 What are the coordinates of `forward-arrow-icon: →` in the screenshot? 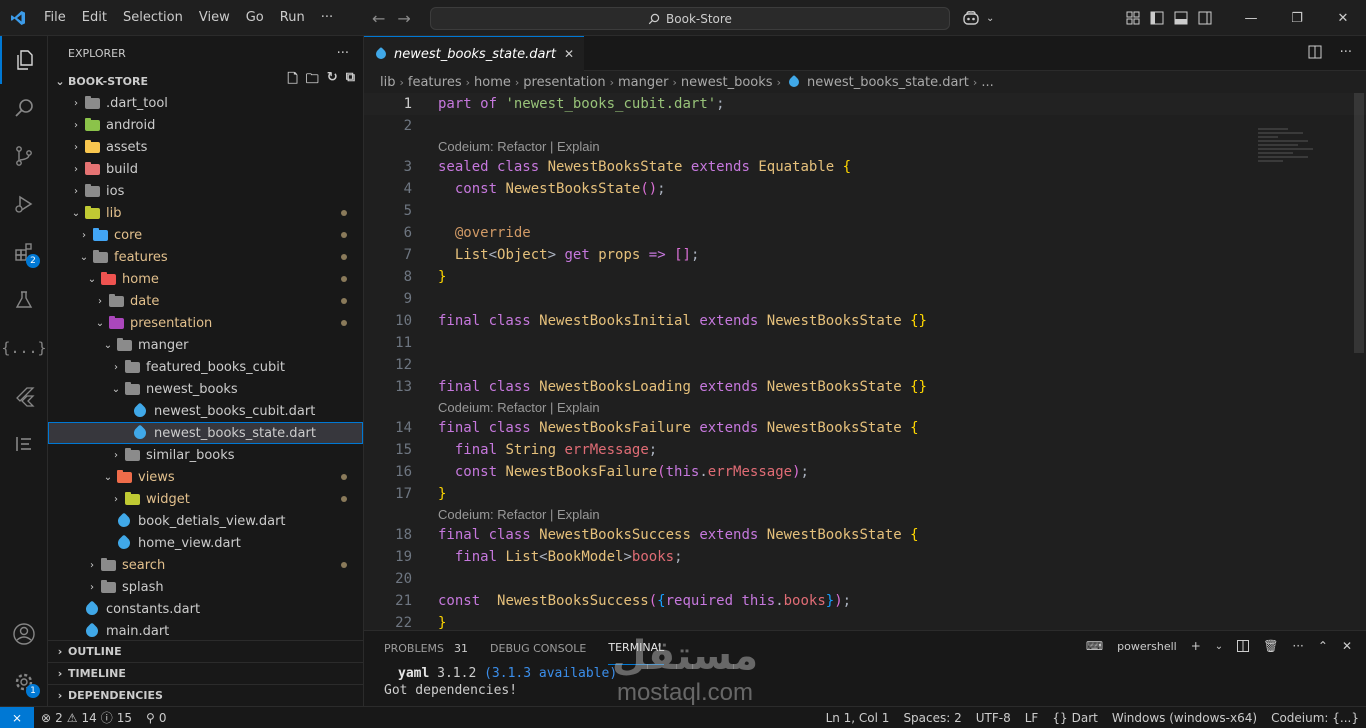 It's located at (403, 18).